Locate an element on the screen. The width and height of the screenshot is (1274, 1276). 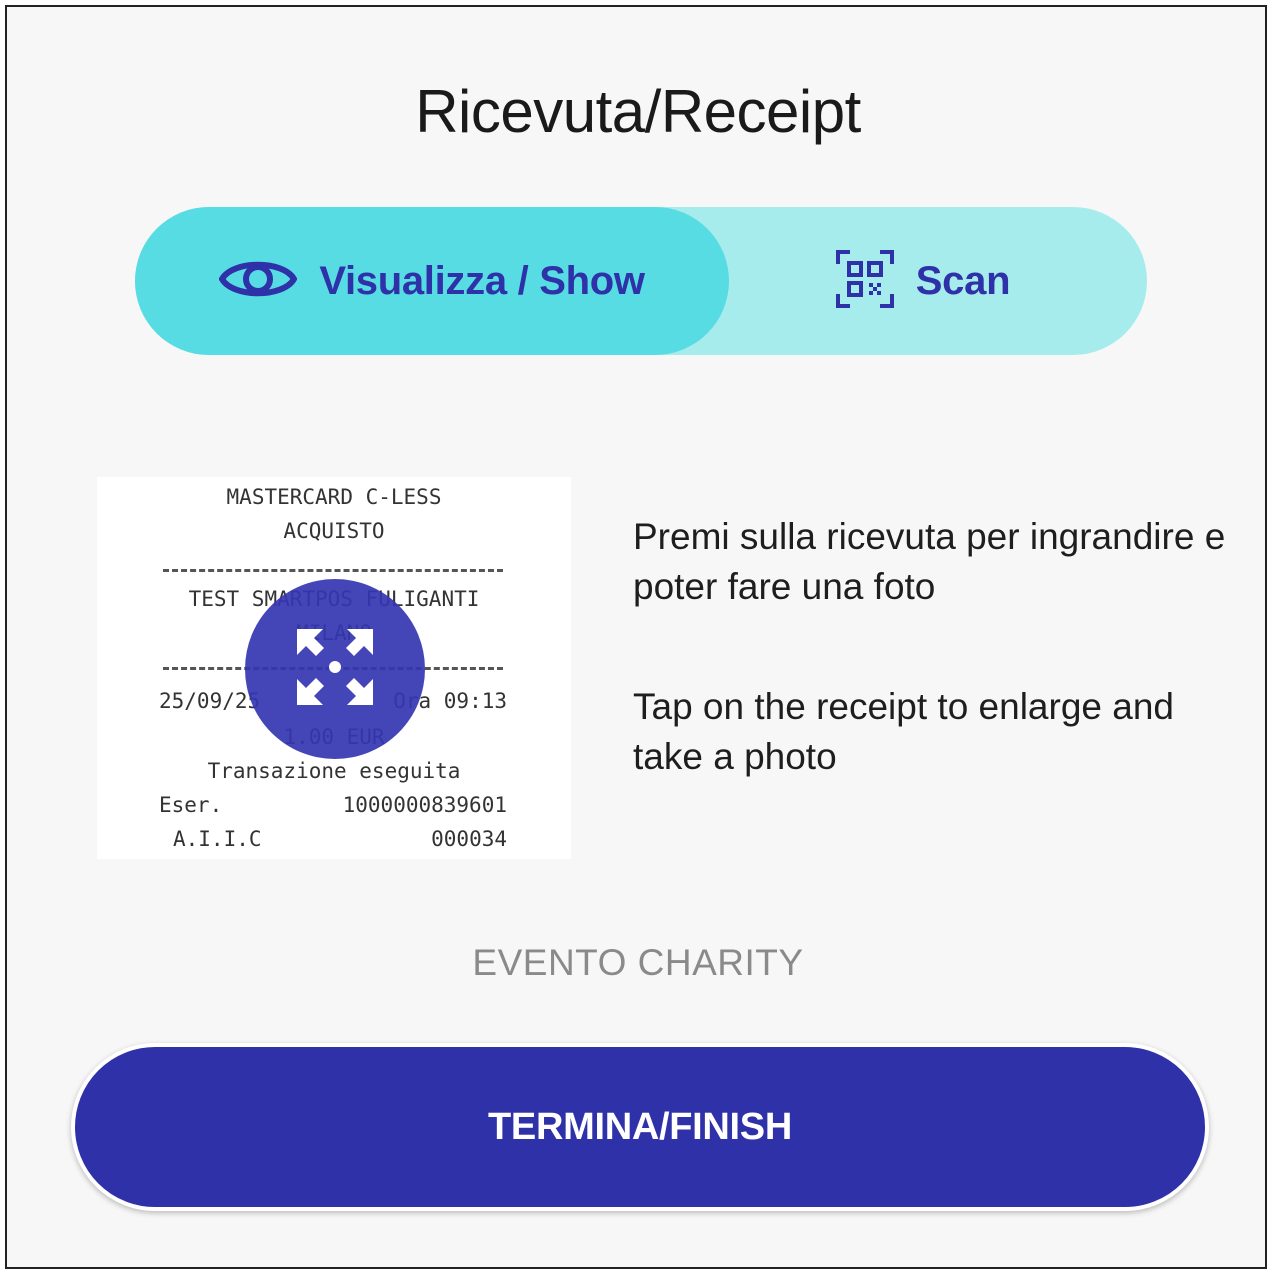
receipt-aiic-label: A.I.I.C is located at coordinates (217, 839).